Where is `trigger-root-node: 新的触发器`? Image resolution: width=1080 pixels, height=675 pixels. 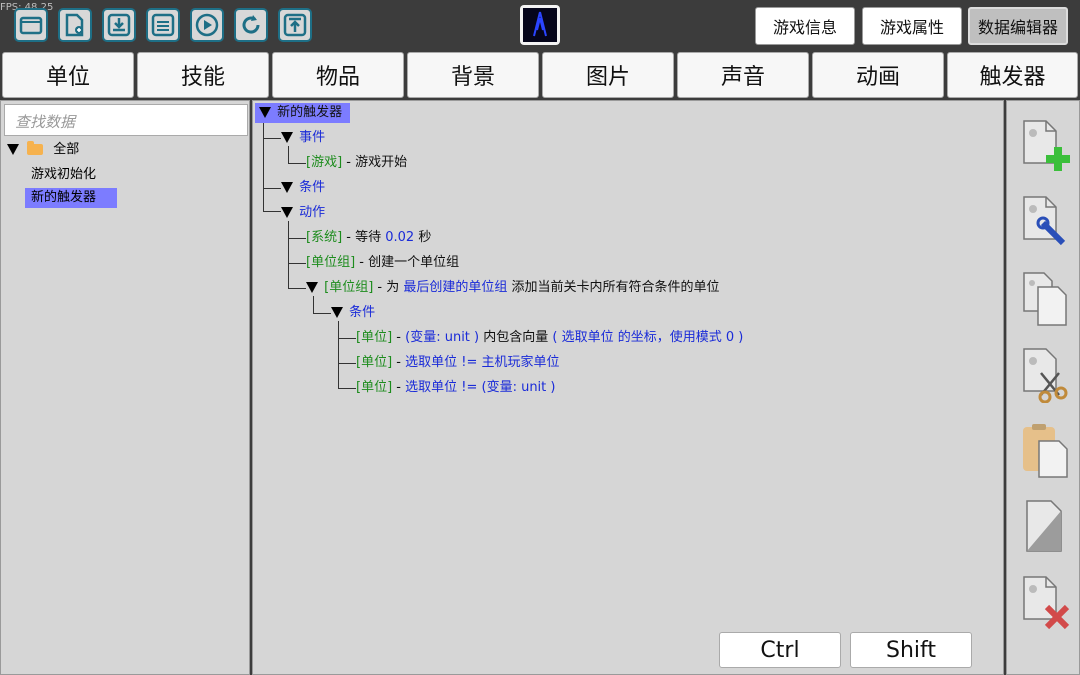
trigger-root-node: 新的触发器 is located at coordinates (303, 113).